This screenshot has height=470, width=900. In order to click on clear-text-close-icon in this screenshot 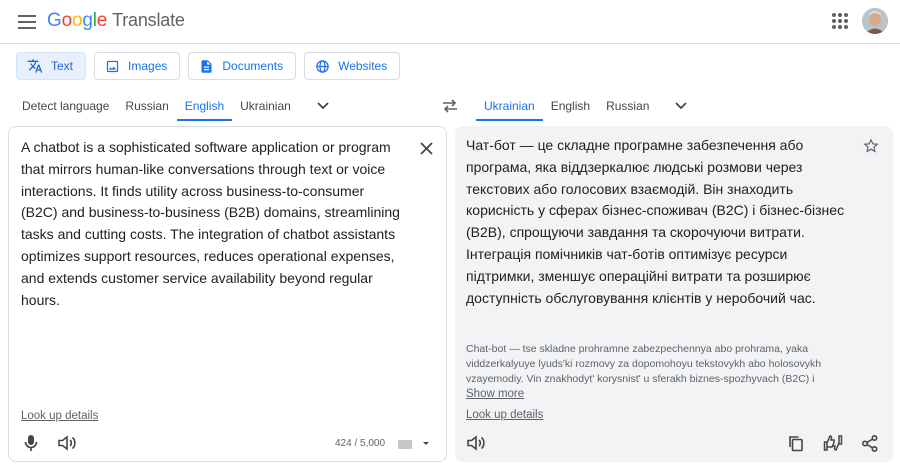, I will do `click(426, 148)`.